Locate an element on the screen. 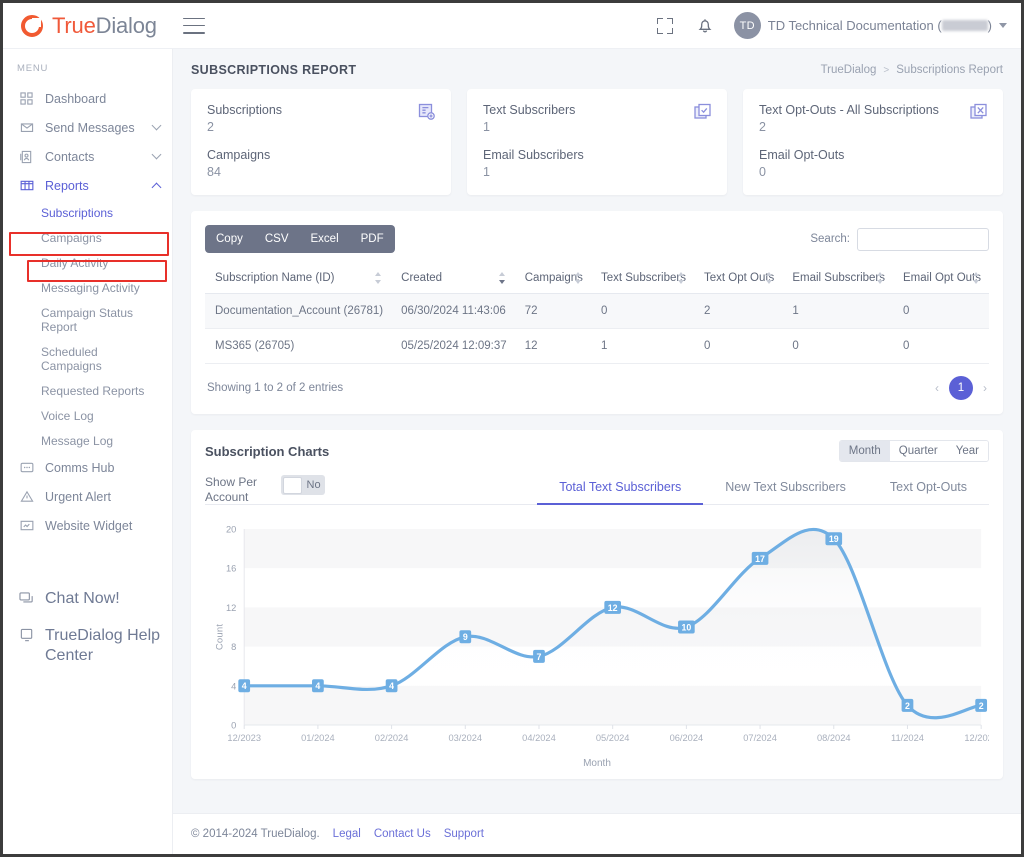 The width and height of the screenshot is (1024, 857). card-row: Email Subscribers 1 is located at coordinates (597, 163).